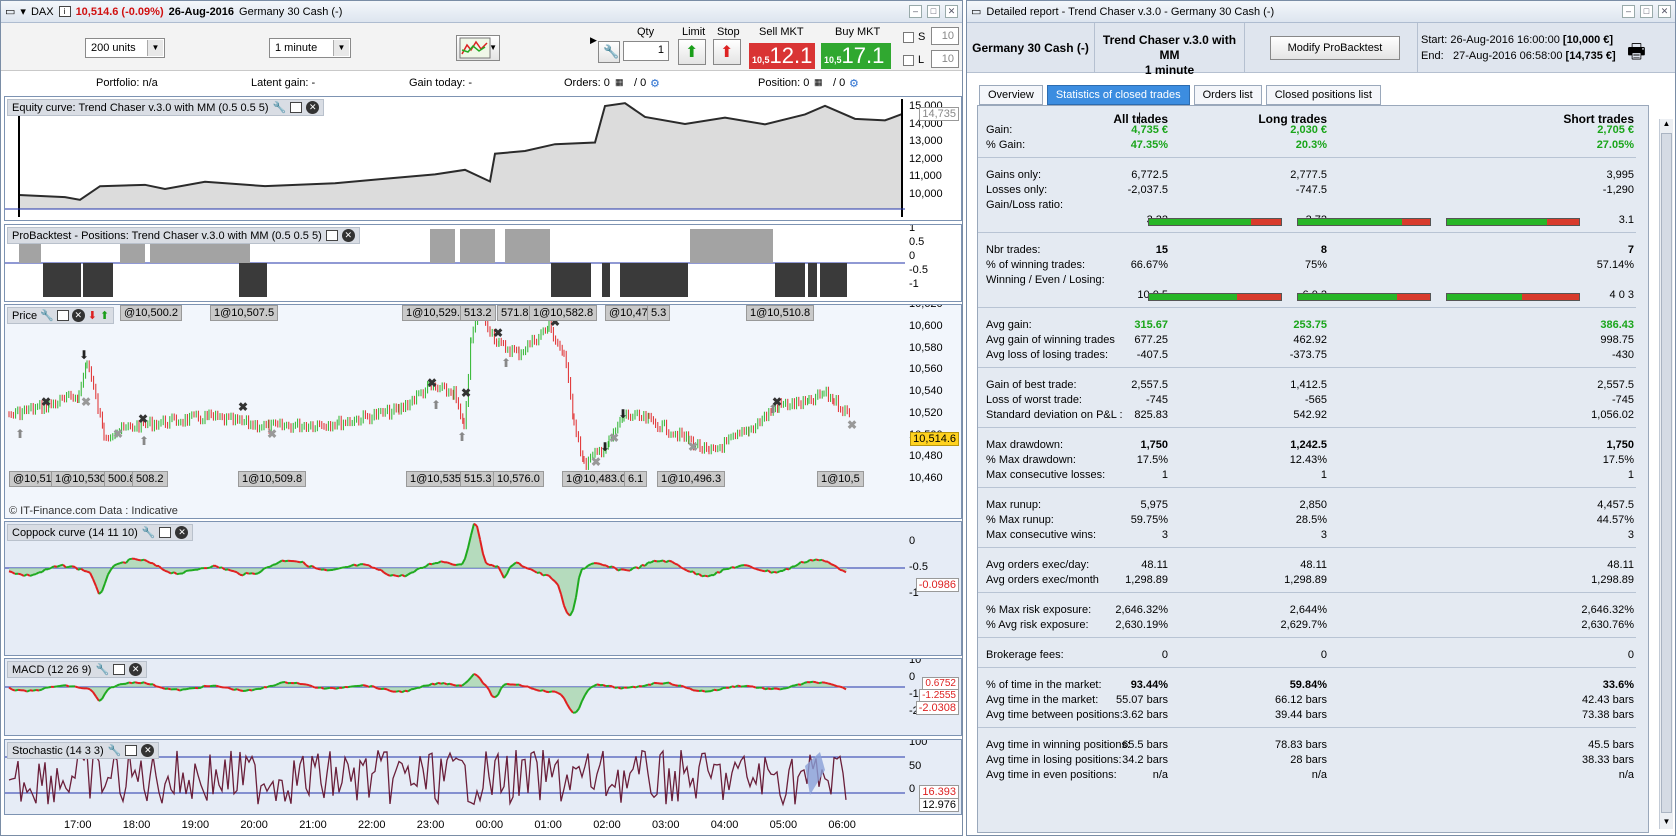  What do you see at coordinates (976, 12) in the screenshot?
I see `report-icon: ▭` at bounding box center [976, 12].